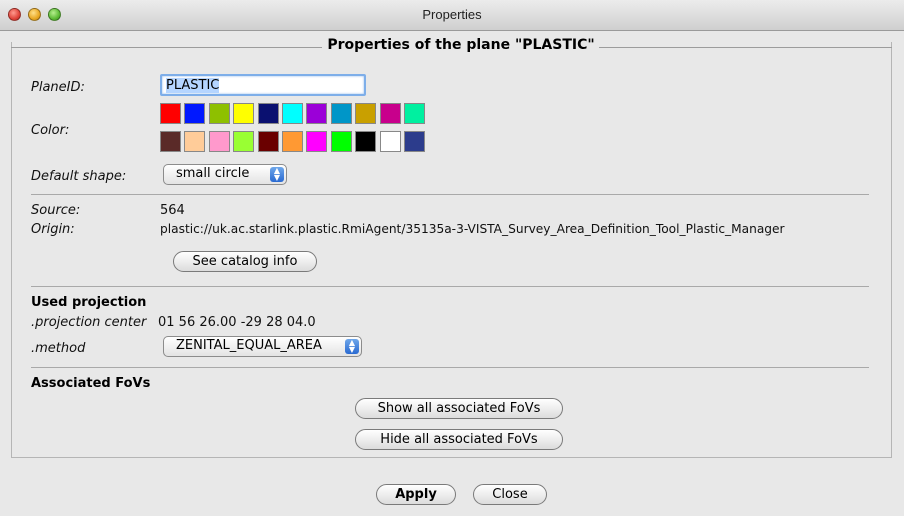 Image resolution: width=904 pixels, height=516 pixels. I want to click on plane-id-value: PLASTIC, so click(193, 85).